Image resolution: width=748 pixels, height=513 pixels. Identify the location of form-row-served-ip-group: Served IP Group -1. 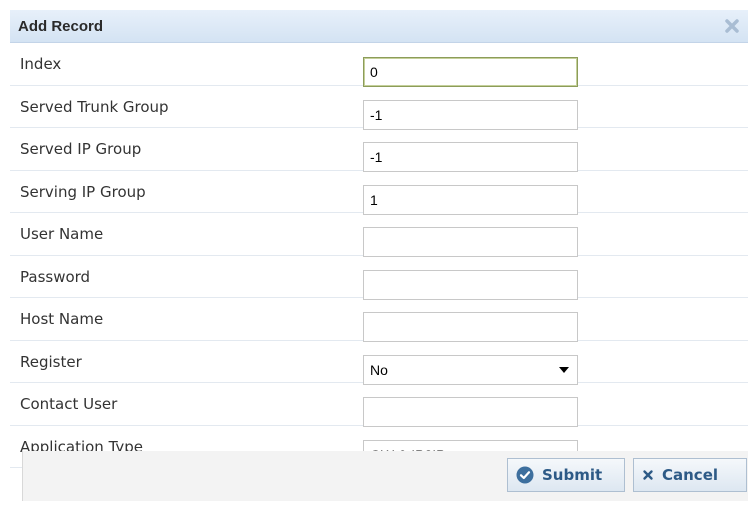
(379, 150).